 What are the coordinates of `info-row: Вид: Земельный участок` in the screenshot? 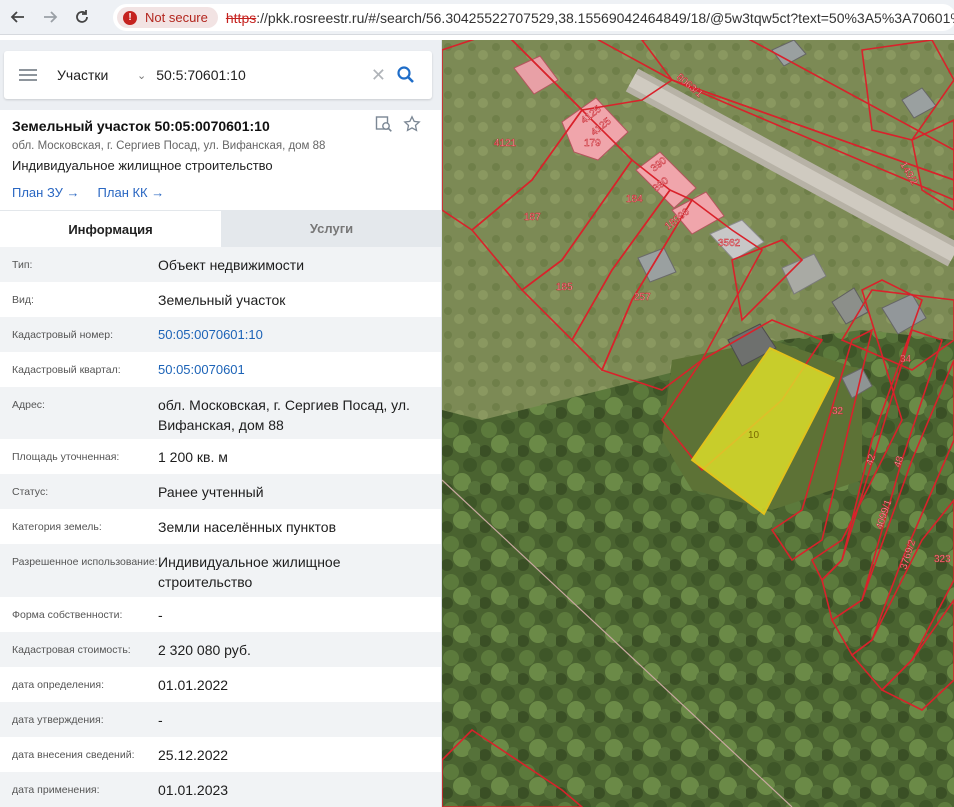 It's located at (220, 299).